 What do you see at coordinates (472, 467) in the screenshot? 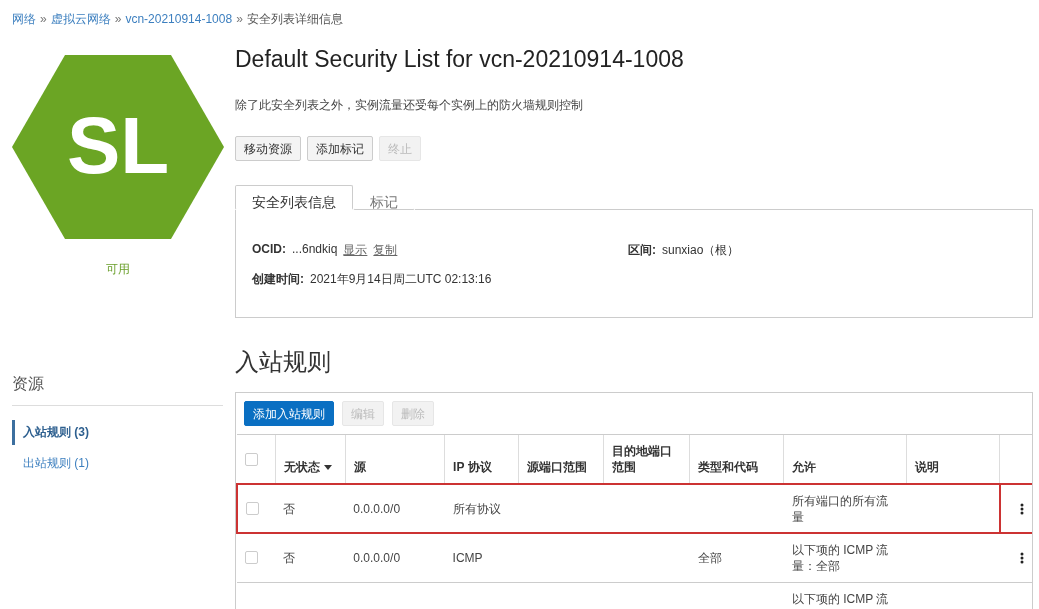
I see `column-header: IP 协议` at bounding box center [472, 467].